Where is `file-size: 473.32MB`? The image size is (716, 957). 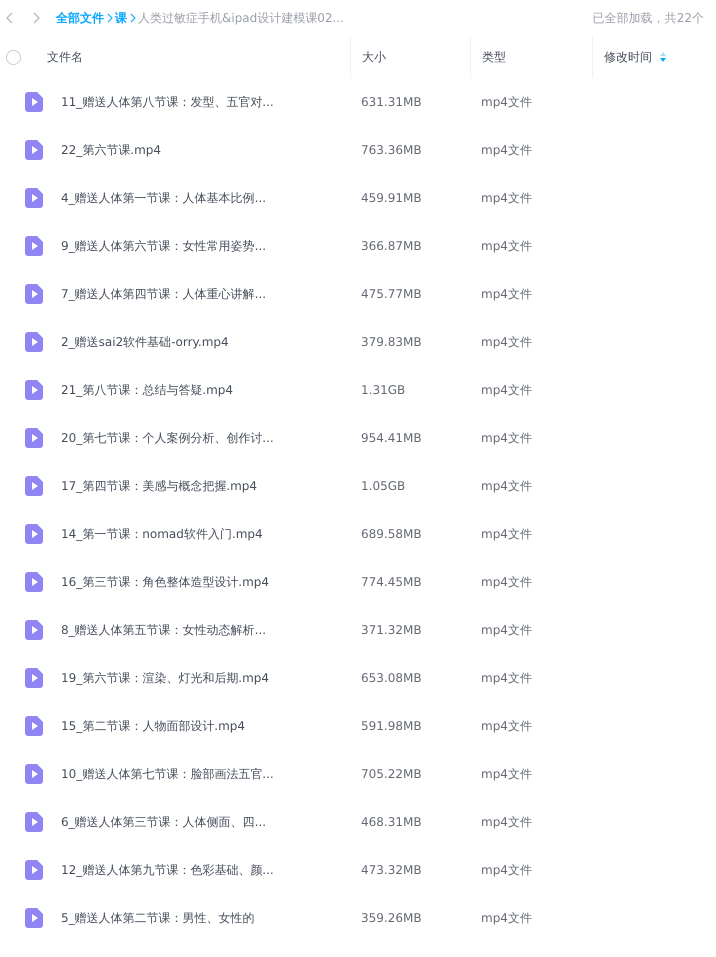 file-size: 473.32MB is located at coordinates (391, 870).